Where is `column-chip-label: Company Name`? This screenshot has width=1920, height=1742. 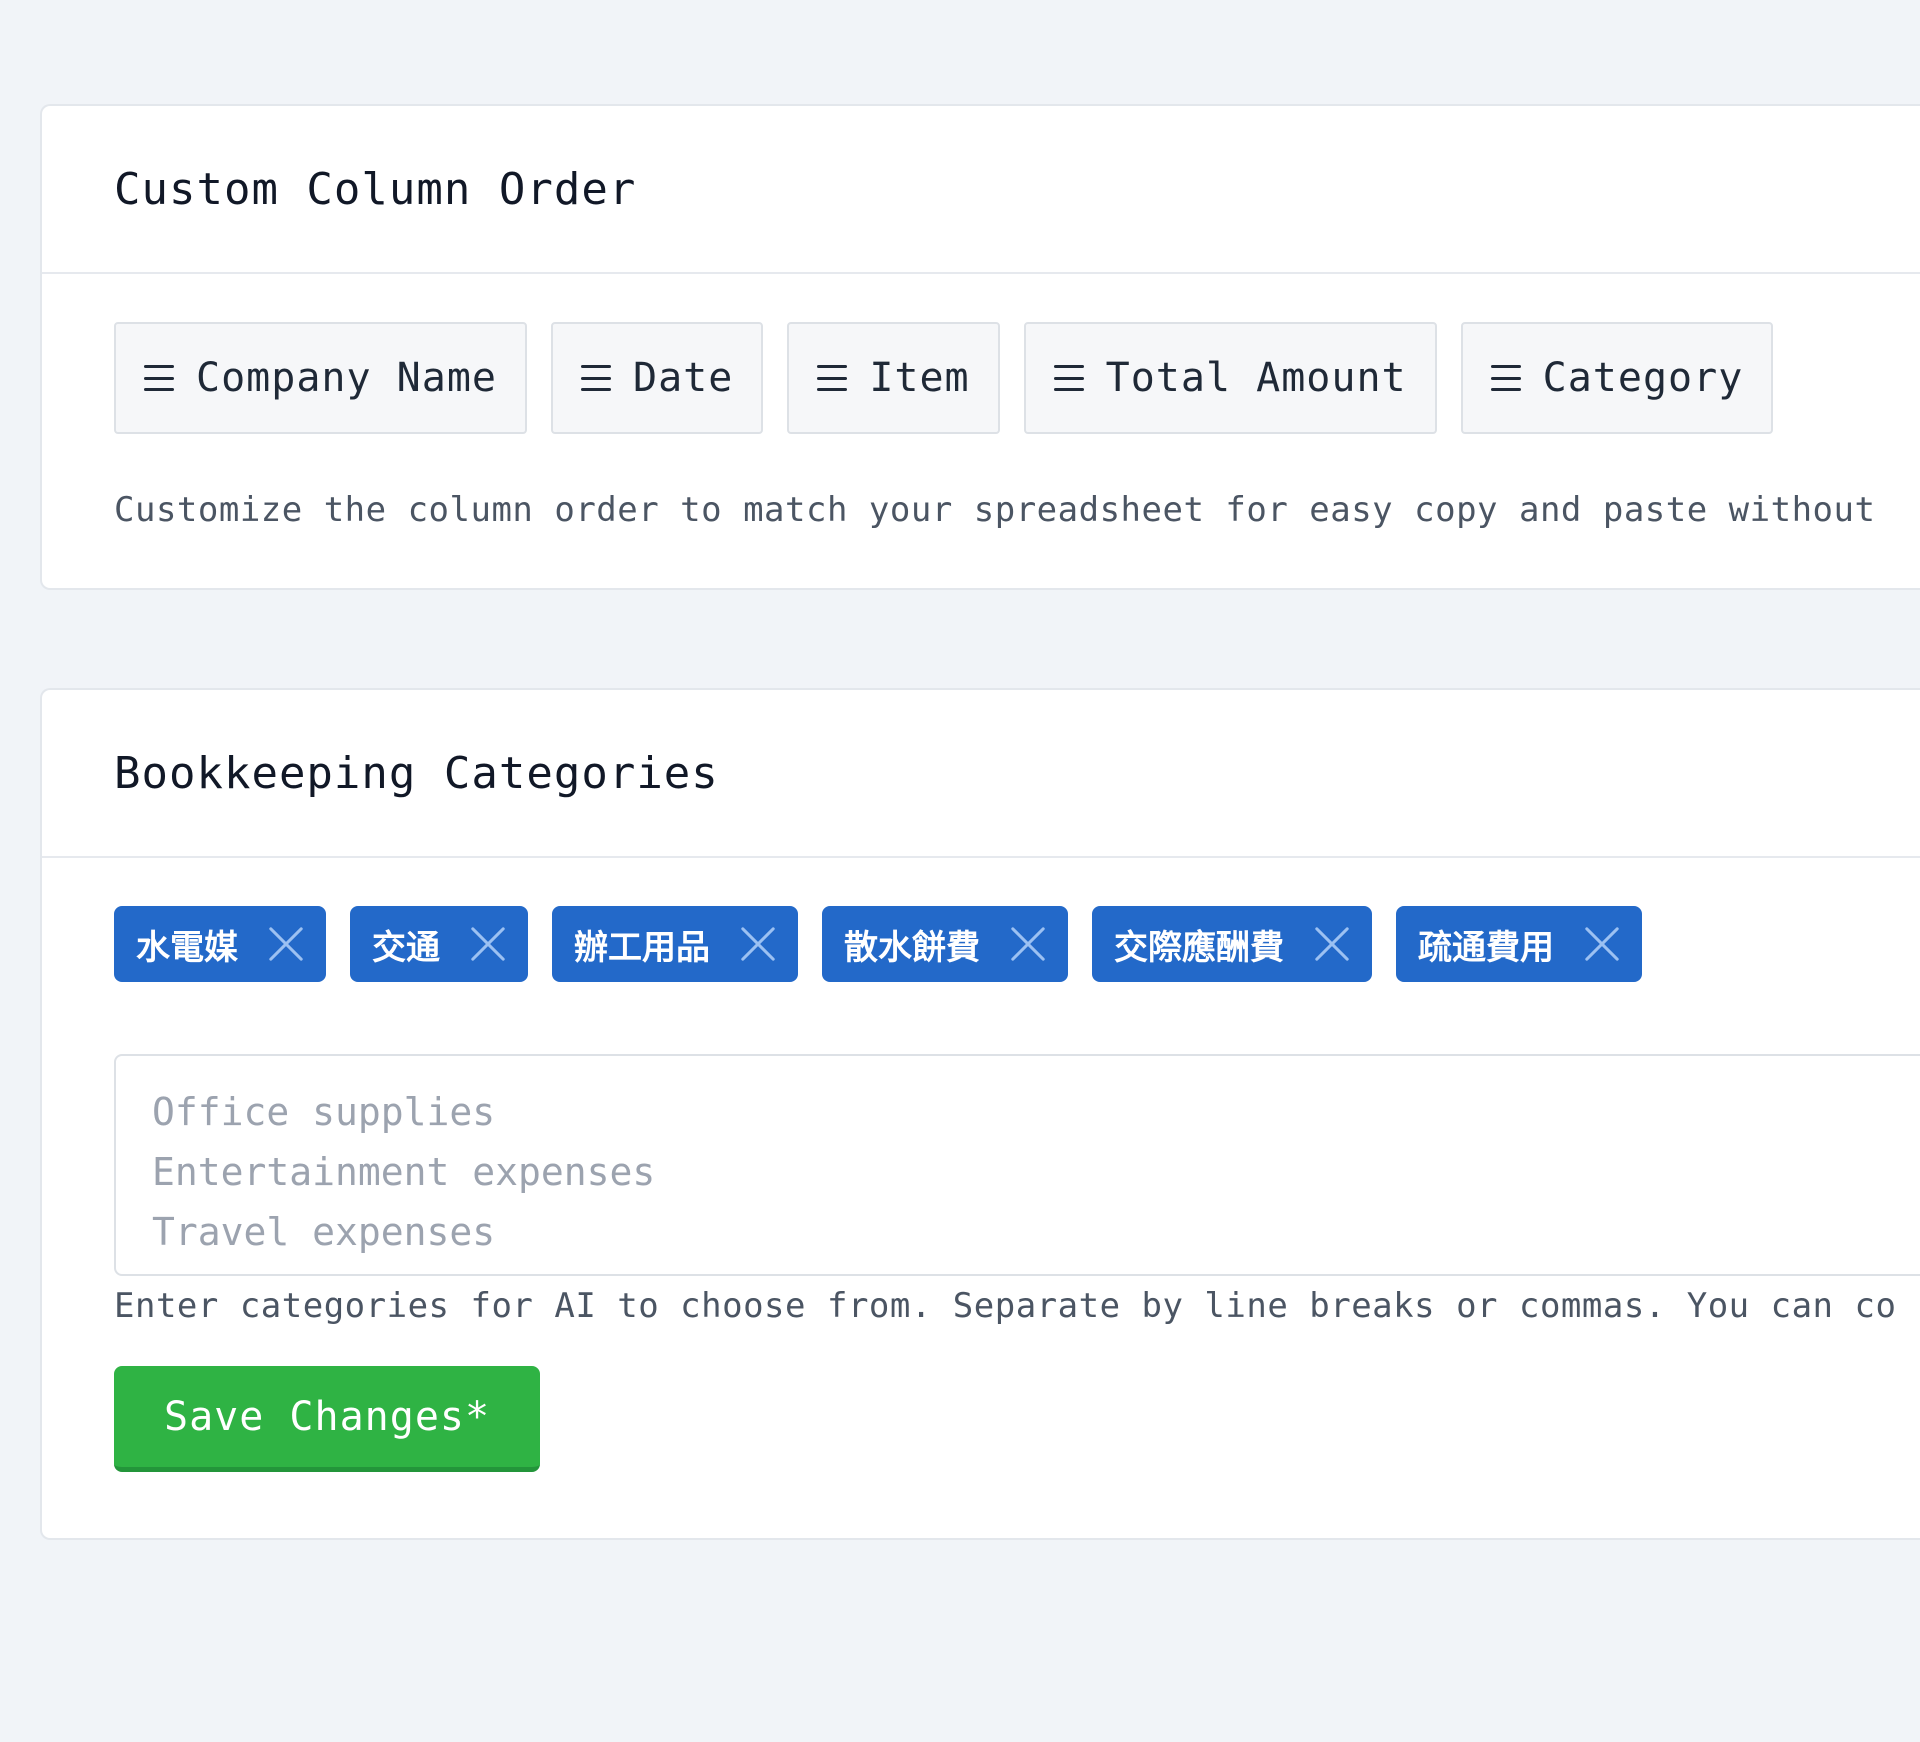 column-chip-label: Company Name is located at coordinates (346, 378).